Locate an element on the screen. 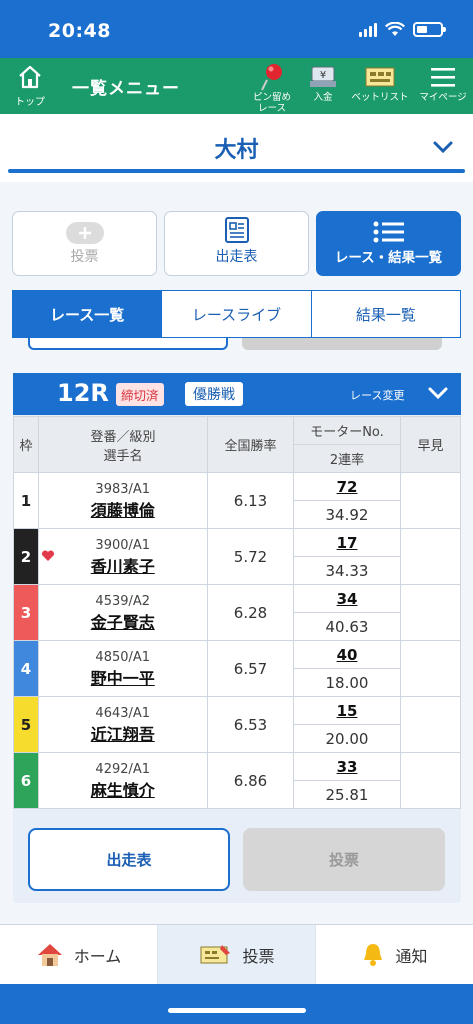 The height and width of the screenshot is (1024, 473). bottom-tab-notifications: 通知 is located at coordinates (394, 954).